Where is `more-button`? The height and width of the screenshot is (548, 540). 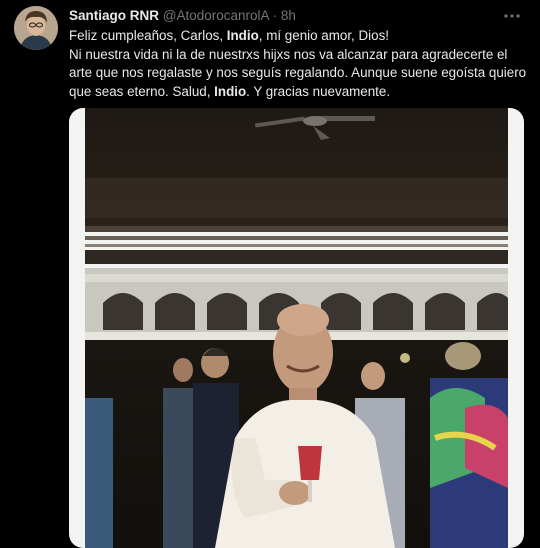 more-button is located at coordinates (512, 16).